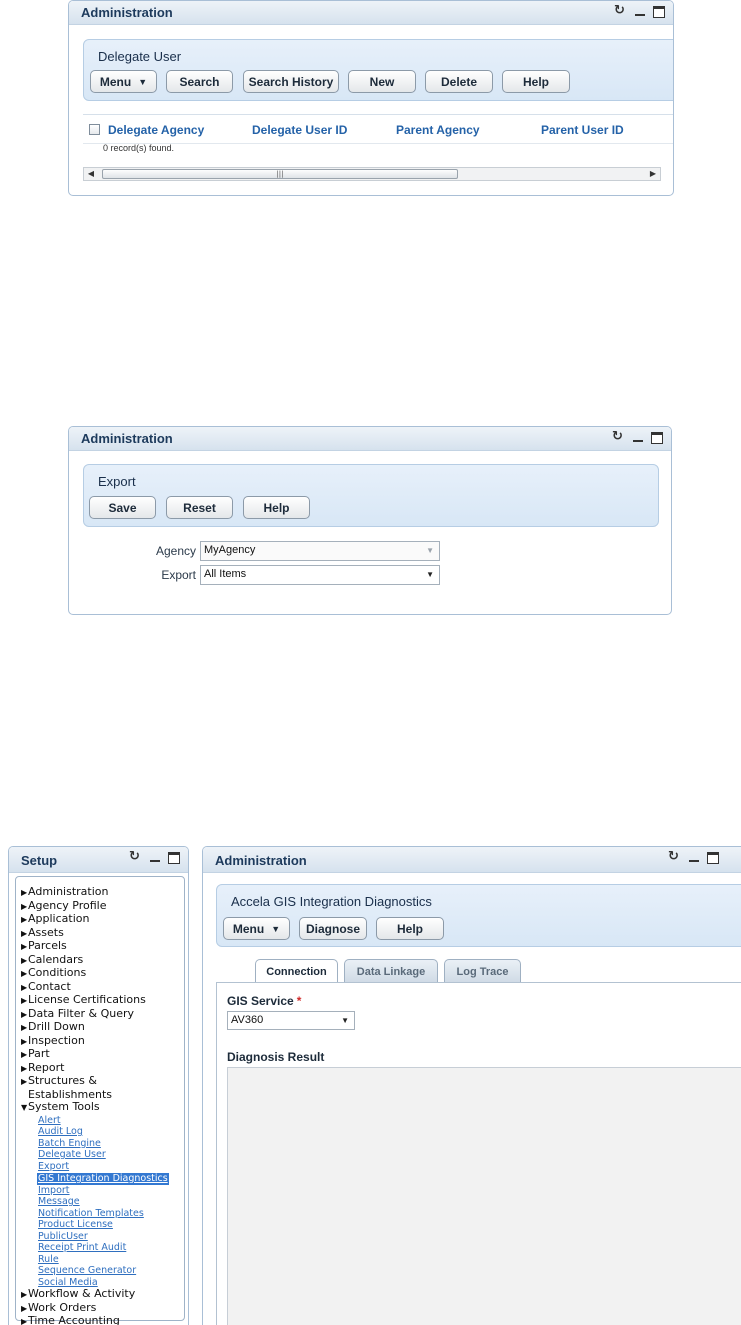 Image resolution: width=741 pixels, height=1325 pixels. Describe the element at coordinates (482, 971) in the screenshot. I see `tab-log-trace: Log Trace` at that location.